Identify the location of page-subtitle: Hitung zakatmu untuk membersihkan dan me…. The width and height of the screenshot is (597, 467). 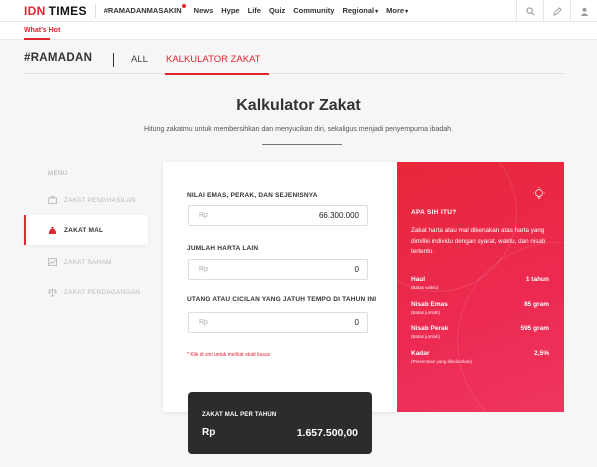
(298, 129).